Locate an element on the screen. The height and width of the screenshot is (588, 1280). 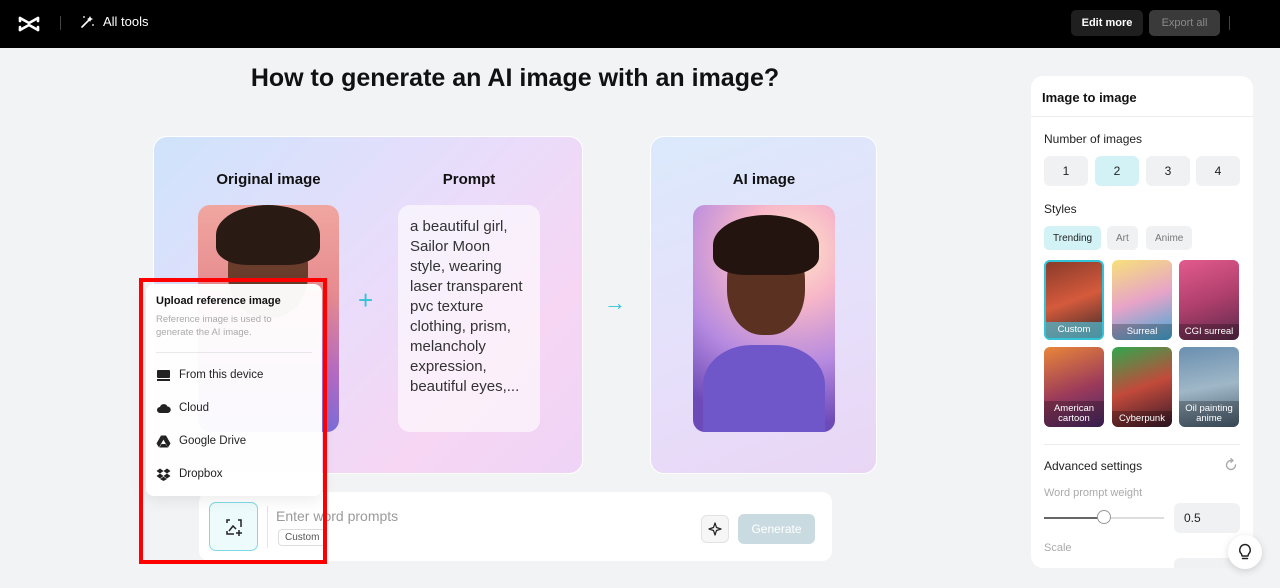
upload-reference-button is located at coordinates (233, 526).